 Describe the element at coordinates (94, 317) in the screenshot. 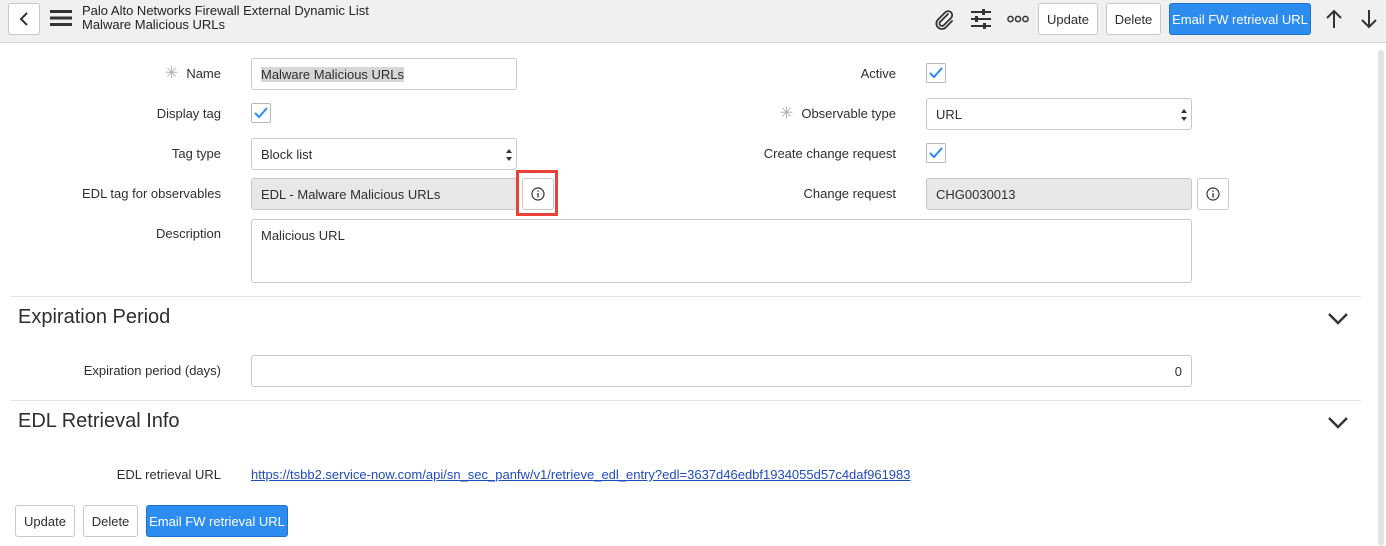

I see `expiration-section-title: Expiration Period` at that location.